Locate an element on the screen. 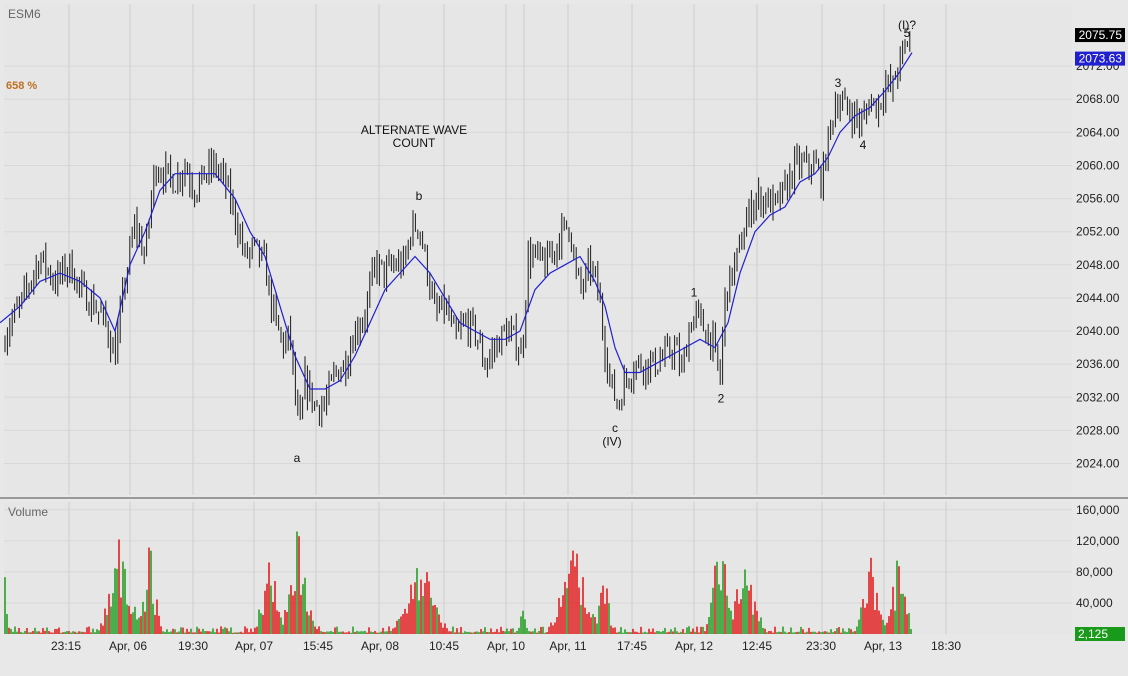 This screenshot has height=676, width=1128. time-tick-label: Apr, 12 is located at coordinates (694, 646).